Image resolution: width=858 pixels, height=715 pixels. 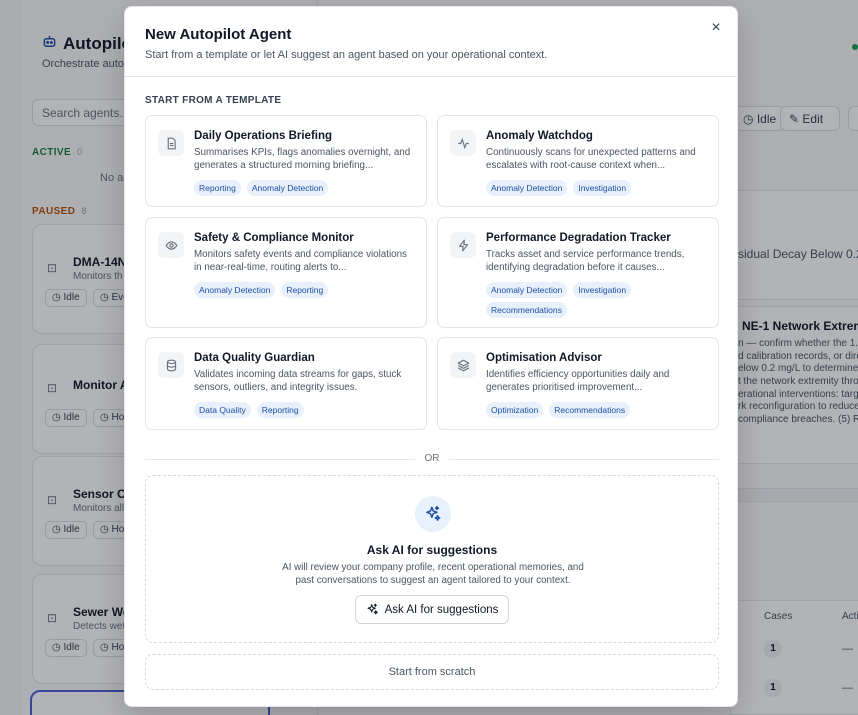 What do you see at coordinates (463, 245) in the screenshot?
I see `lightning-icon` at bounding box center [463, 245].